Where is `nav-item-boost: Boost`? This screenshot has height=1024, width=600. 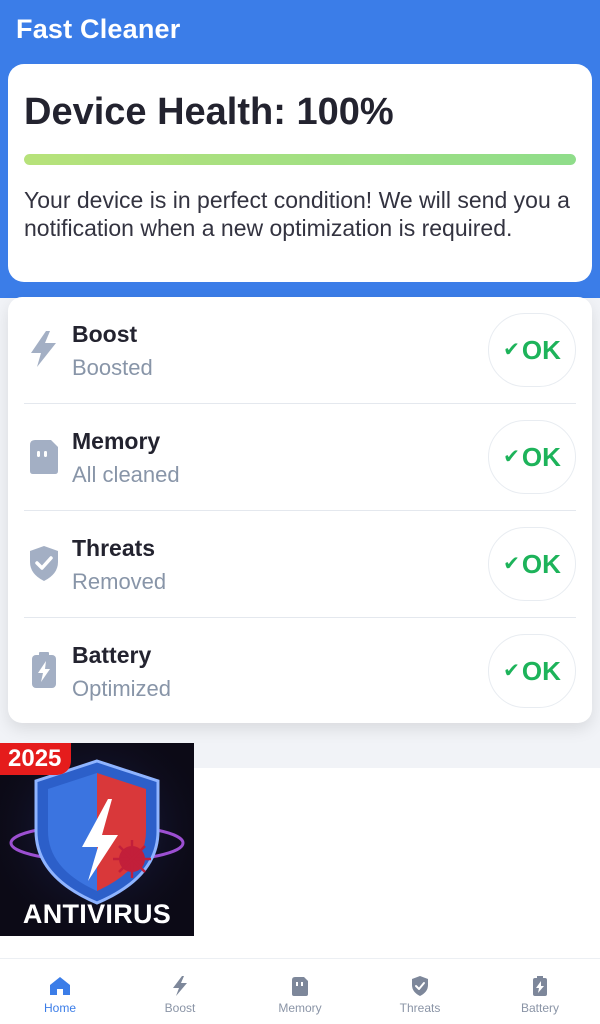 nav-item-boost: Boost is located at coordinates (180, 991).